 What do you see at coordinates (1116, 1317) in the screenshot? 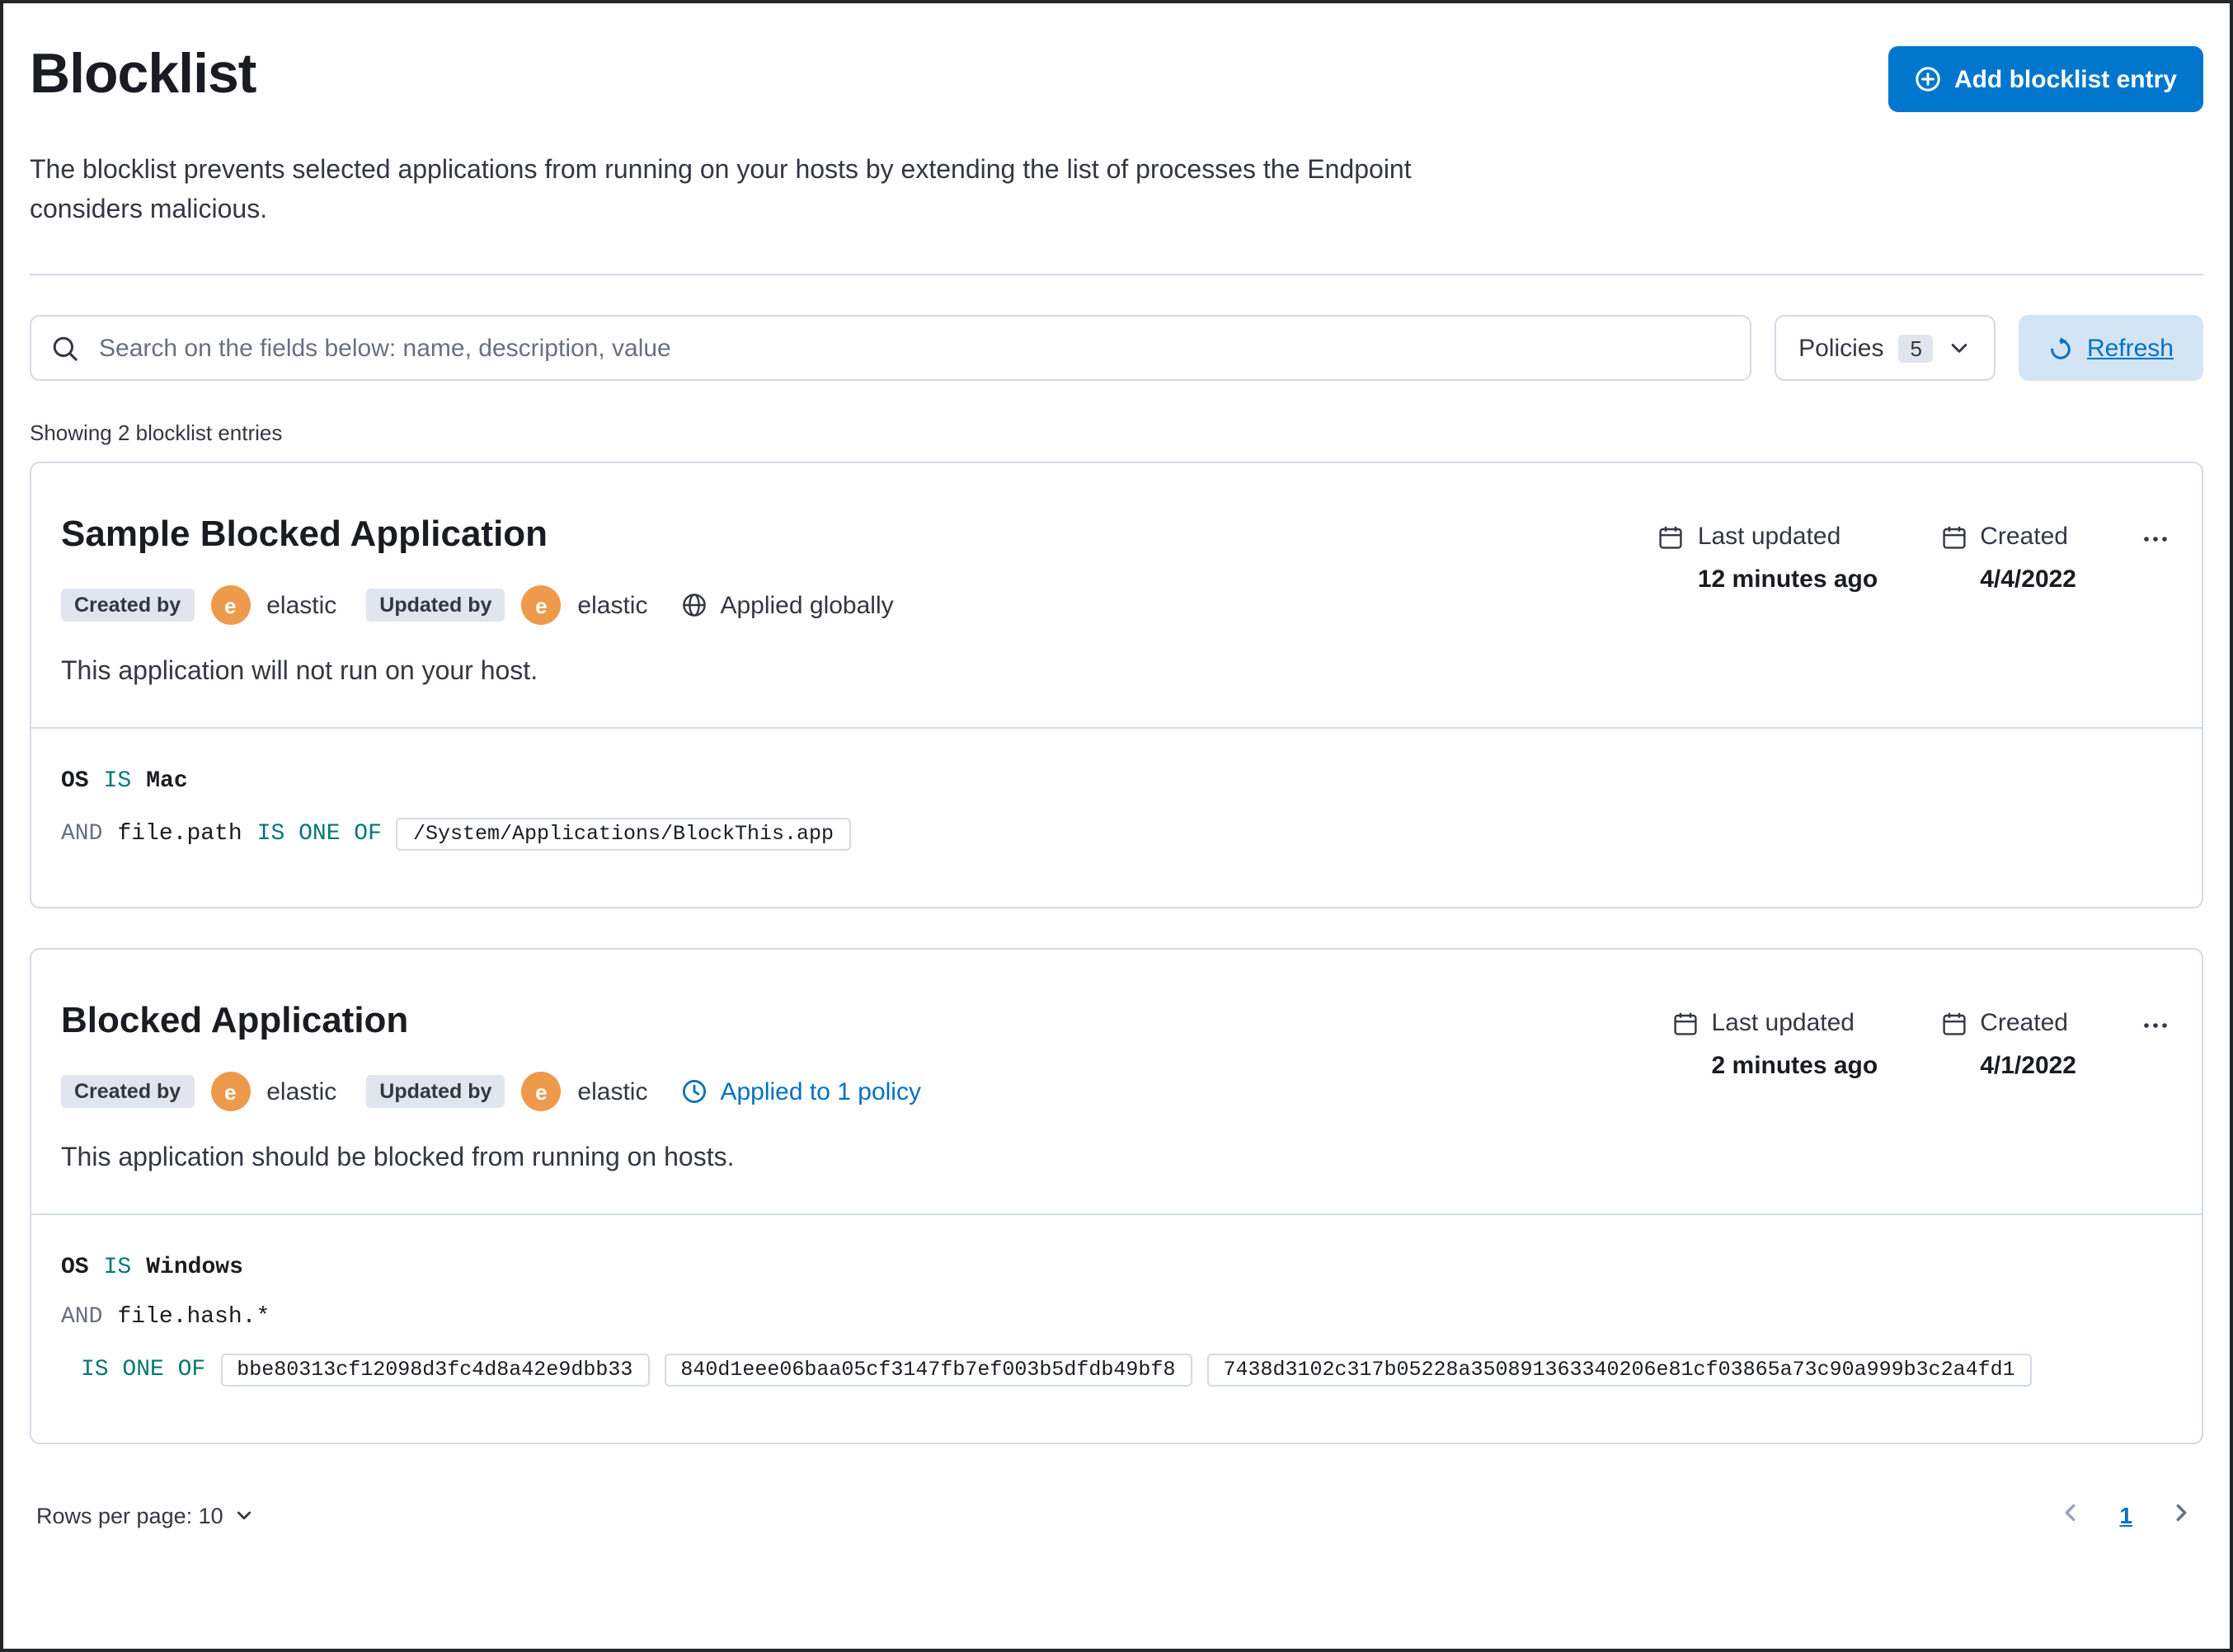
I see `criteria-line: AND file.hash.*` at bounding box center [1116, 1317].